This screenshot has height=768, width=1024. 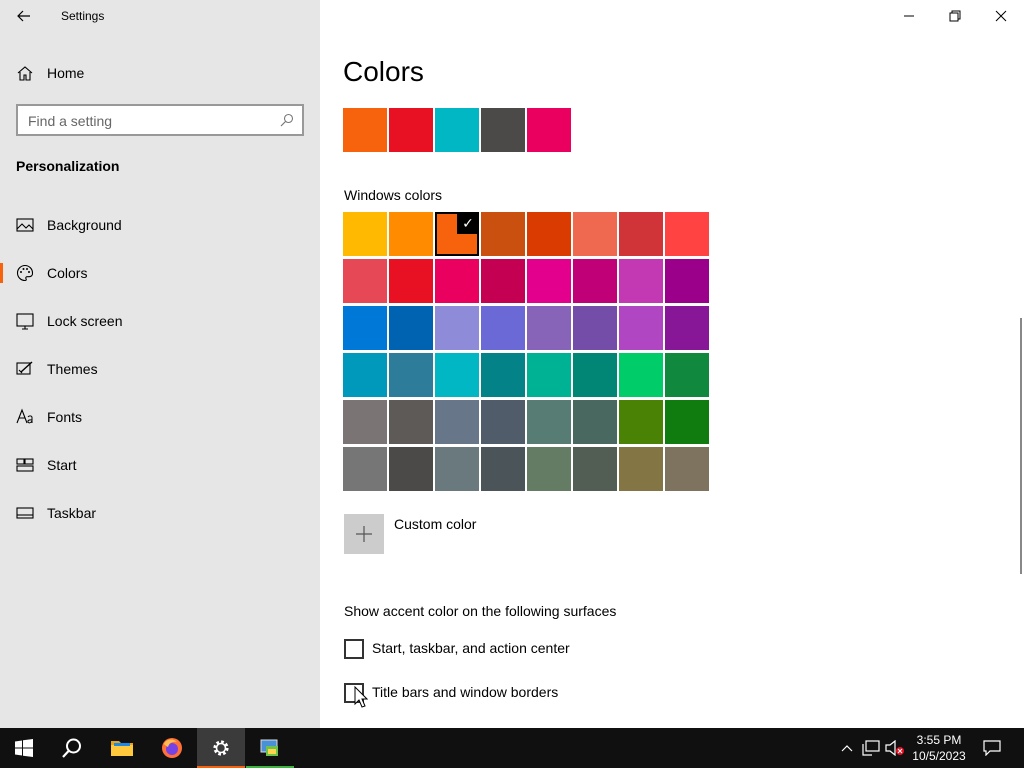 I want to click on sidebar-item-colors: Colors, so click(x=160, y=273).